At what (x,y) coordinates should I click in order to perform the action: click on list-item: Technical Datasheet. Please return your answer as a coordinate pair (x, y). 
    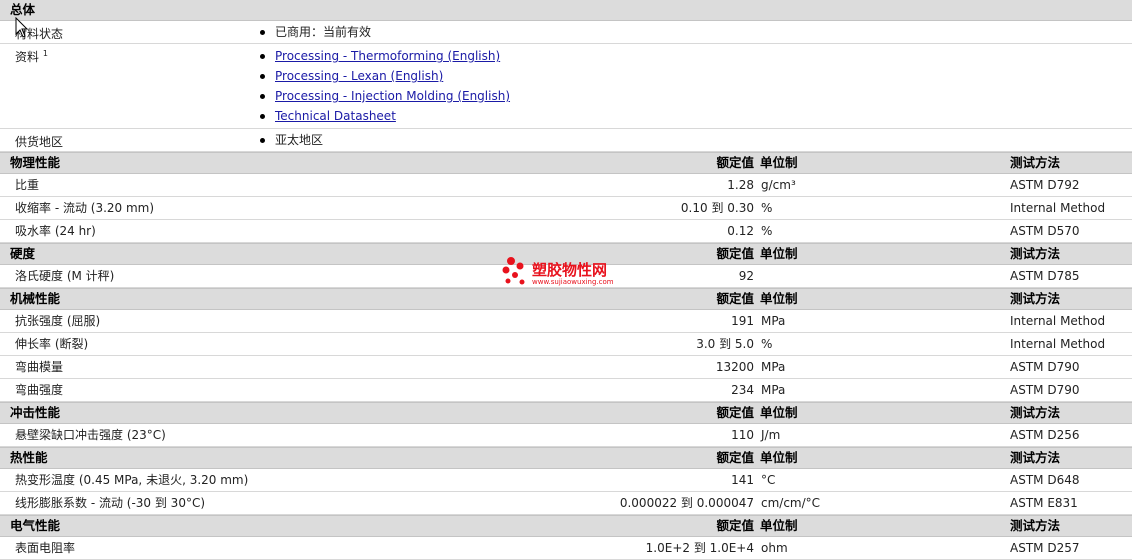
    Looking at the image, I should click on (695, 116).